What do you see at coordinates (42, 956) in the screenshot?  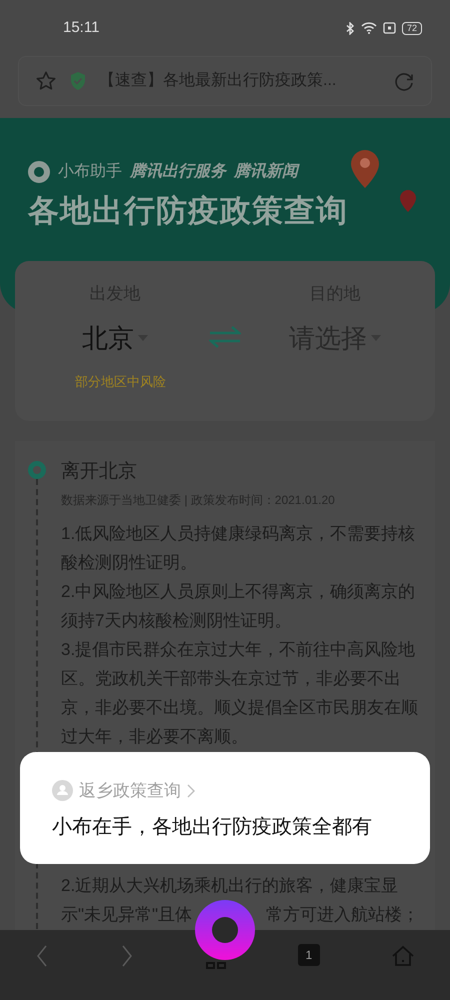 I see `back-icon` at bounding box center [42, 956].